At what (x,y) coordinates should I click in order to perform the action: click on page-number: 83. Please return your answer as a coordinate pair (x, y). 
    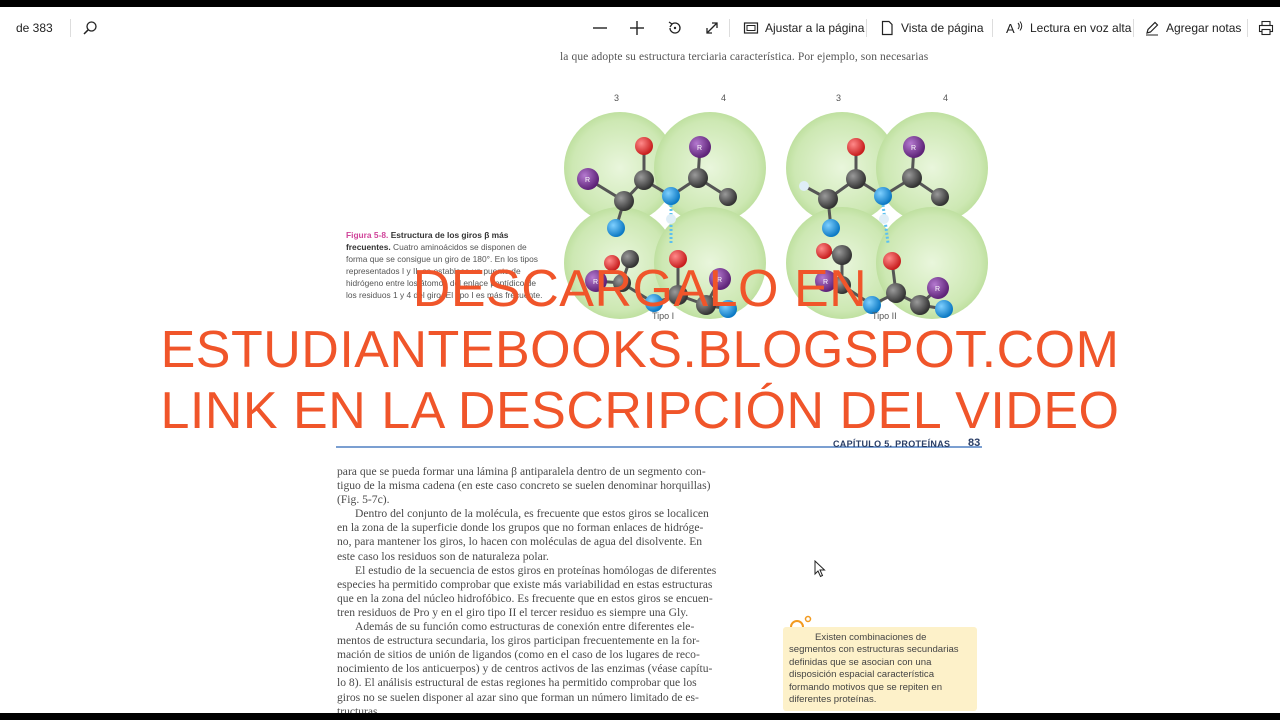
    Looking at the image, I should click on (974, 443).